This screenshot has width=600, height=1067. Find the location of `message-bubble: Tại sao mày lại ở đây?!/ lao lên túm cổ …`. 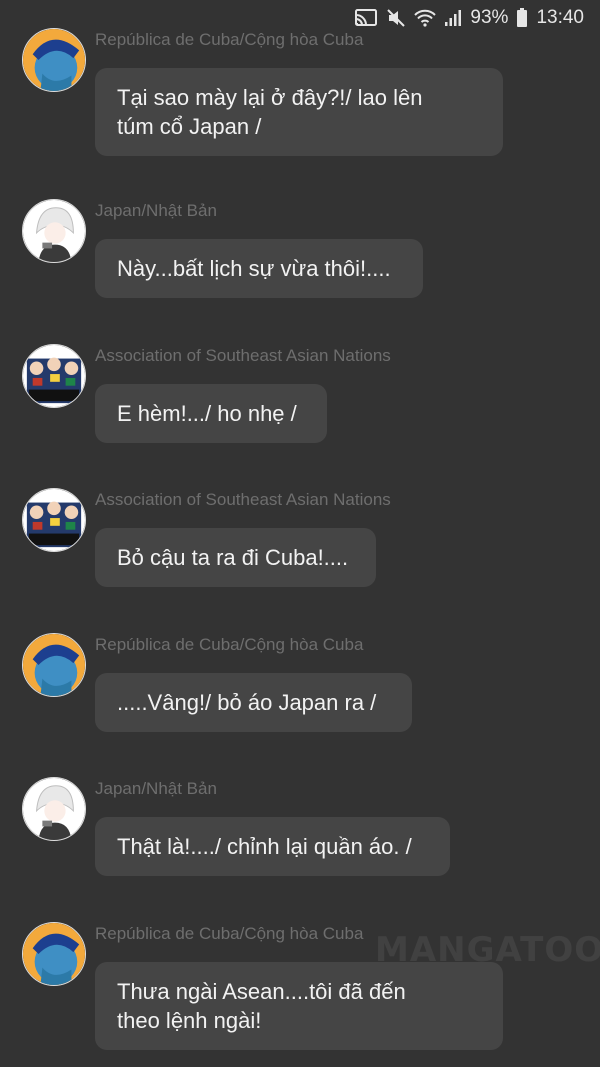

message-bubble: Tại sao mày lại ở đây?!/ lao lên túm cổ … is located at coordinates (299, 112).